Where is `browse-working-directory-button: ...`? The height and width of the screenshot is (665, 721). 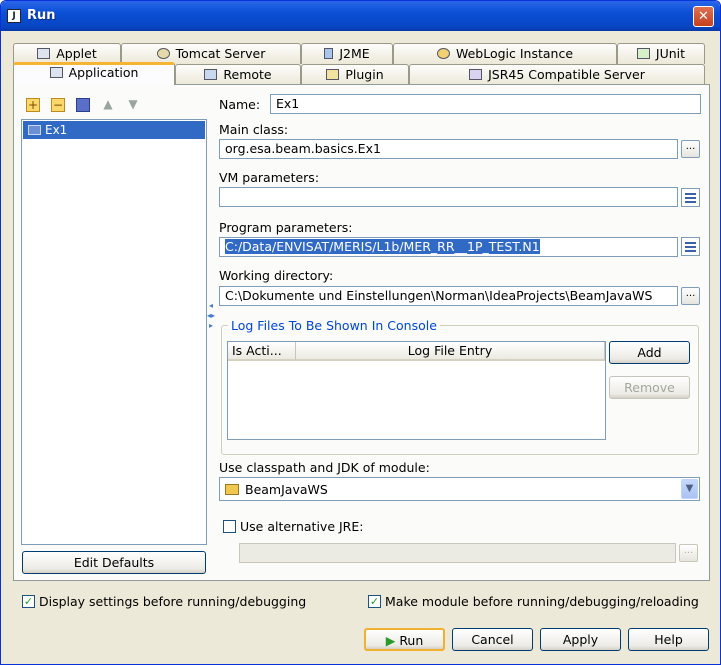
browse-working-directory-button: ... is located at coordinates (690, 296).